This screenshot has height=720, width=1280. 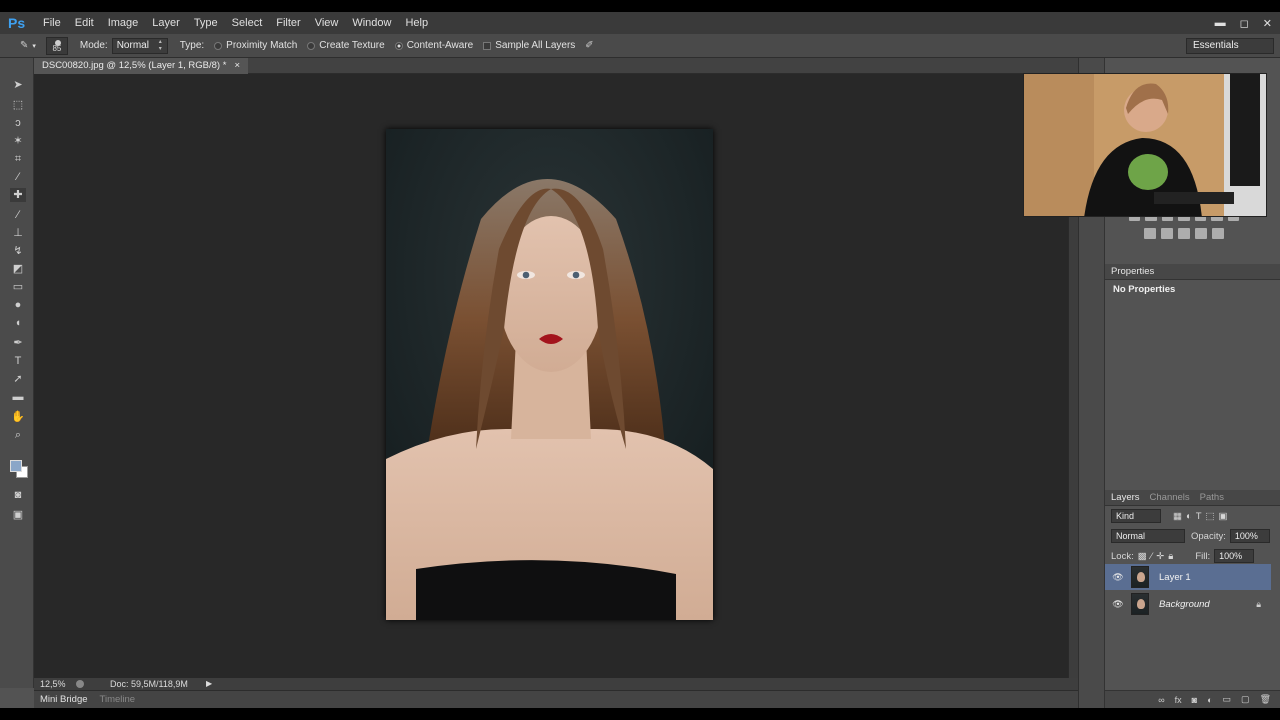 I want to click on healing-brush-tool-icon: ✚, so click(x=18, y=195).